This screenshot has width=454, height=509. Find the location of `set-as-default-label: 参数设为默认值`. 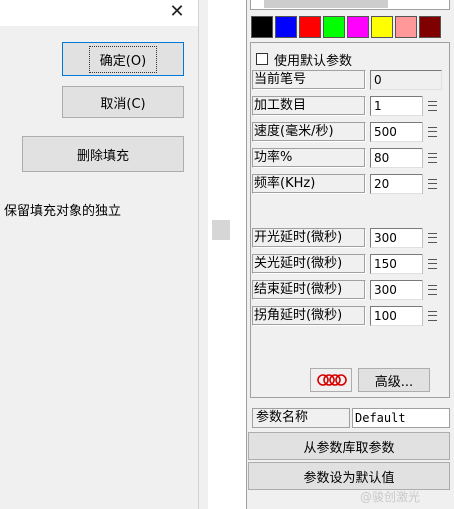

set-as-default-label: 参数设为默认值 is located at coordinates (349, 478).